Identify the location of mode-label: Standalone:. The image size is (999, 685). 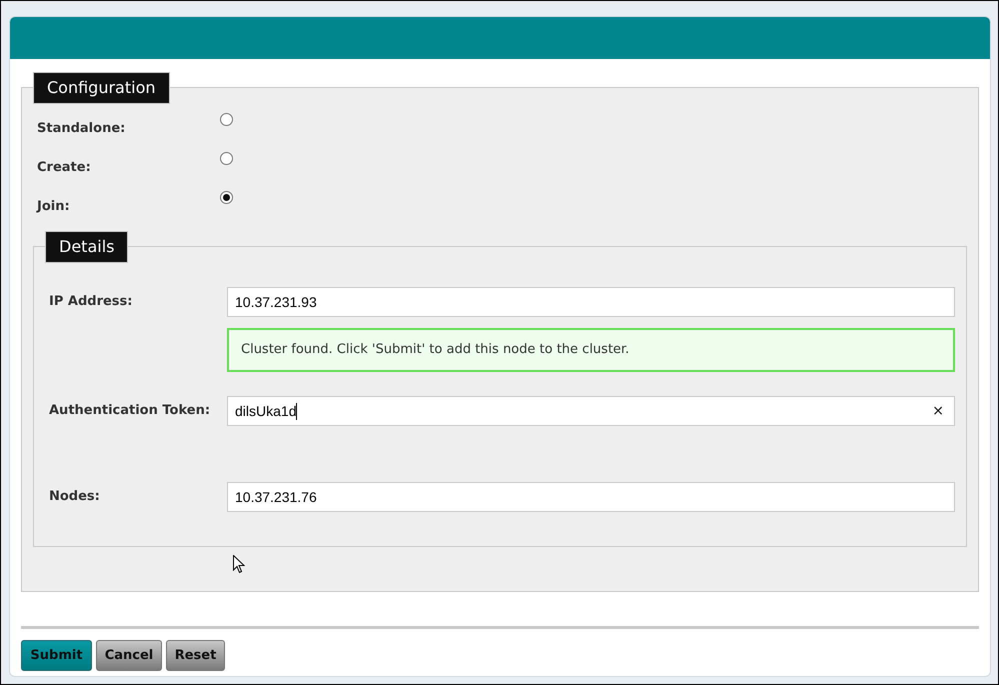
(81, 129).